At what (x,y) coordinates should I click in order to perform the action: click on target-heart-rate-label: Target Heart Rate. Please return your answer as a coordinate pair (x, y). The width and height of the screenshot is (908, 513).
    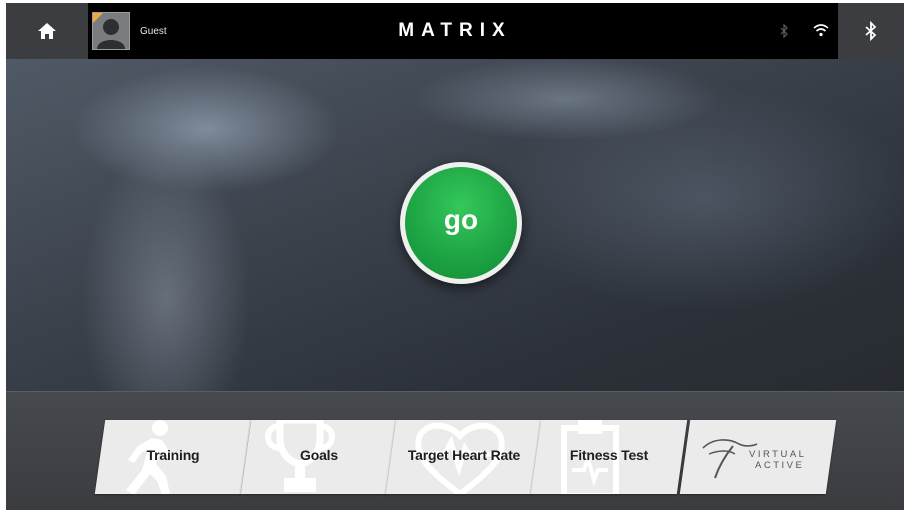
    Looking at the image, I should click on (464, 455).